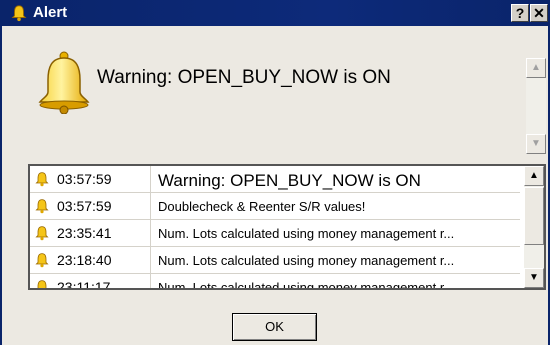 The image size is (550, 345). I want to click on alert-message: Warning: OPEN_BUY_NOW is ON, so click(244, 77).